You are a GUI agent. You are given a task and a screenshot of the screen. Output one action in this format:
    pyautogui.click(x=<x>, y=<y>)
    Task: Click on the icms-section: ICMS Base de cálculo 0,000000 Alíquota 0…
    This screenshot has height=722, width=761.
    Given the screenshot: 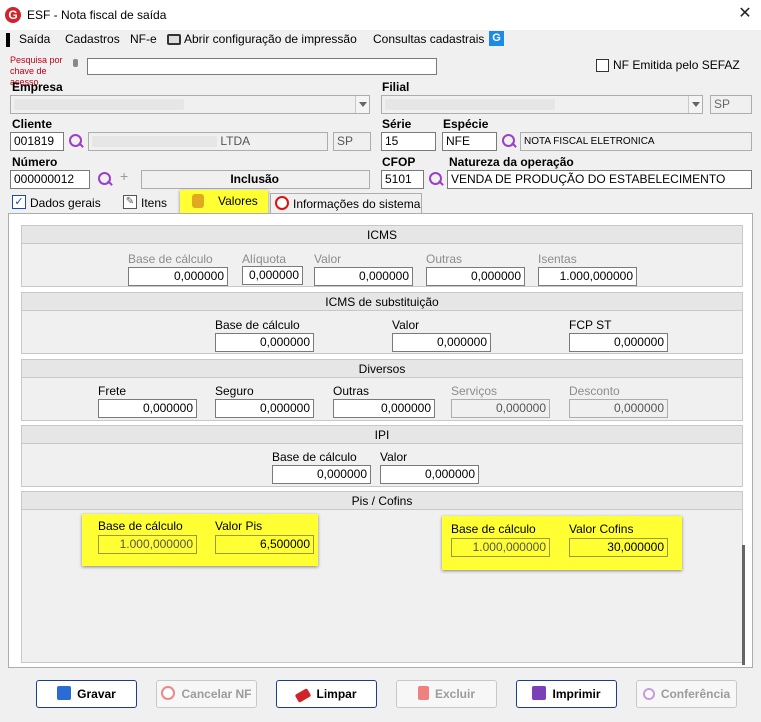 What is the action you would take?
    pyautogui.click(x=382, y=256)
    